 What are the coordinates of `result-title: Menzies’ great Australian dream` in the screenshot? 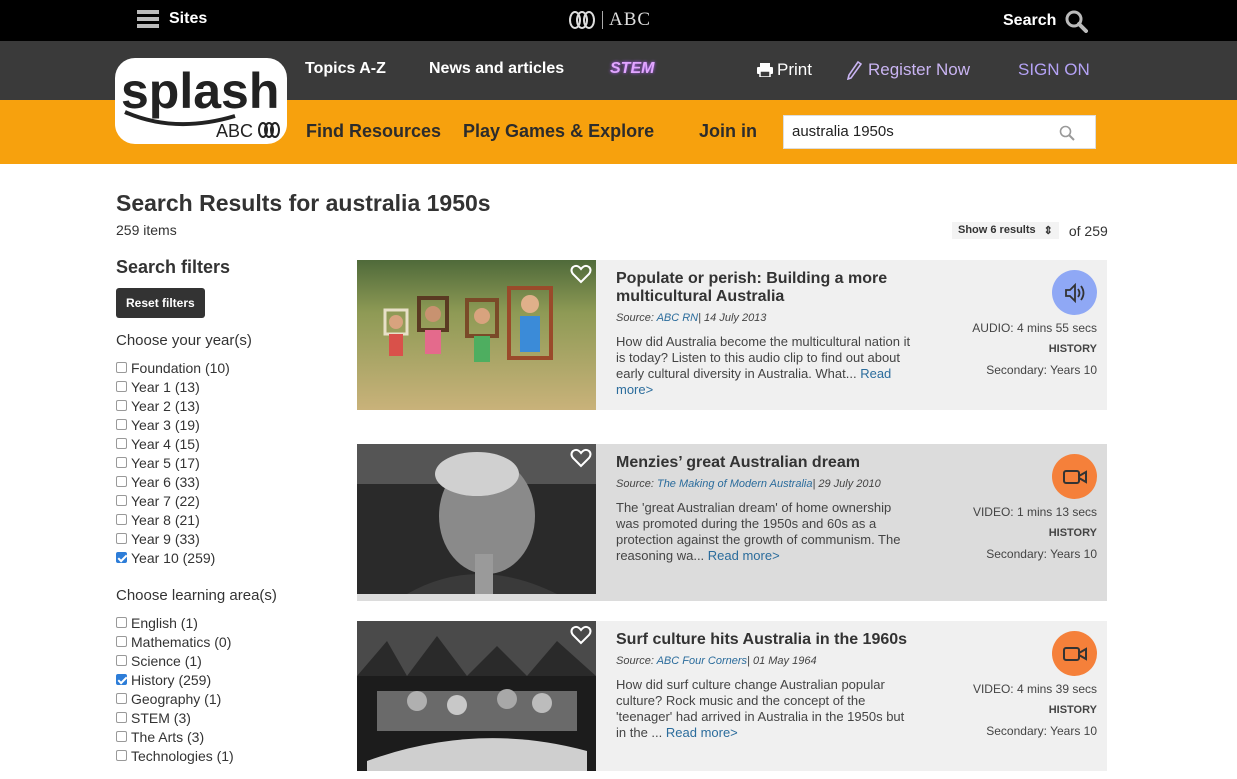 It's located at (766, 463).